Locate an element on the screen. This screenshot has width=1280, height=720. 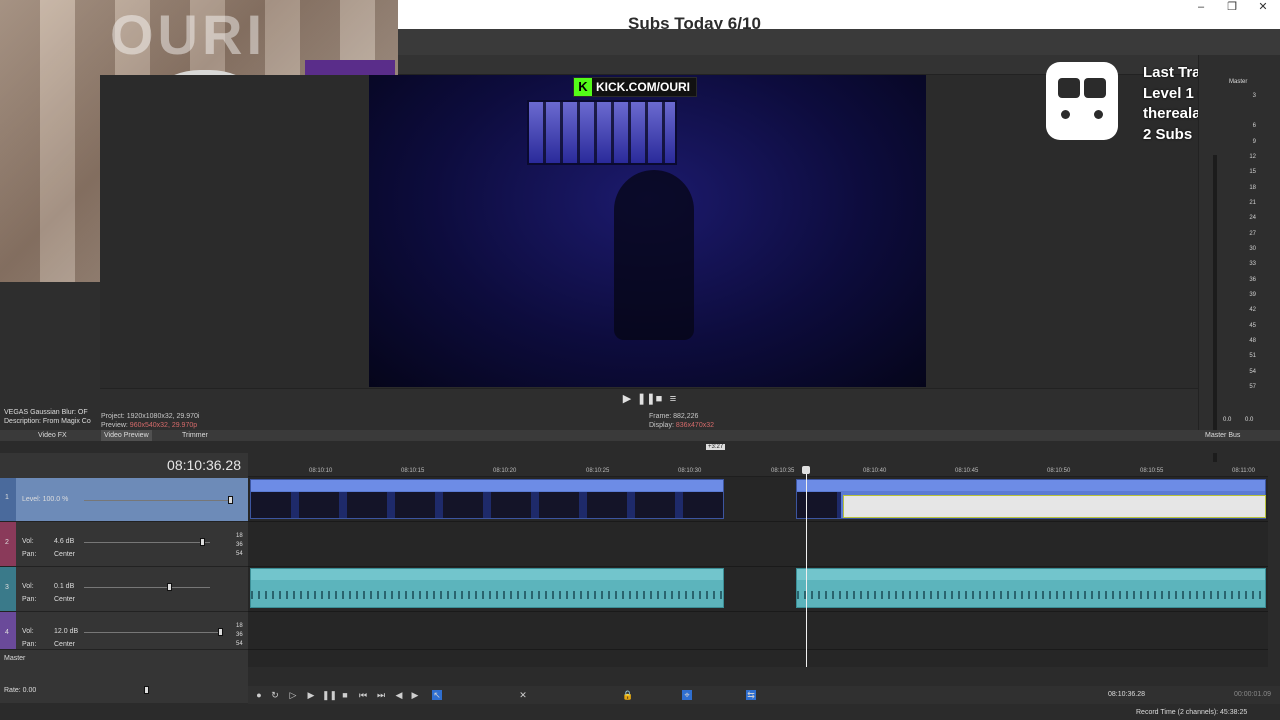
ruler-label: 08:10:40 is located at coordinates (875, 471).